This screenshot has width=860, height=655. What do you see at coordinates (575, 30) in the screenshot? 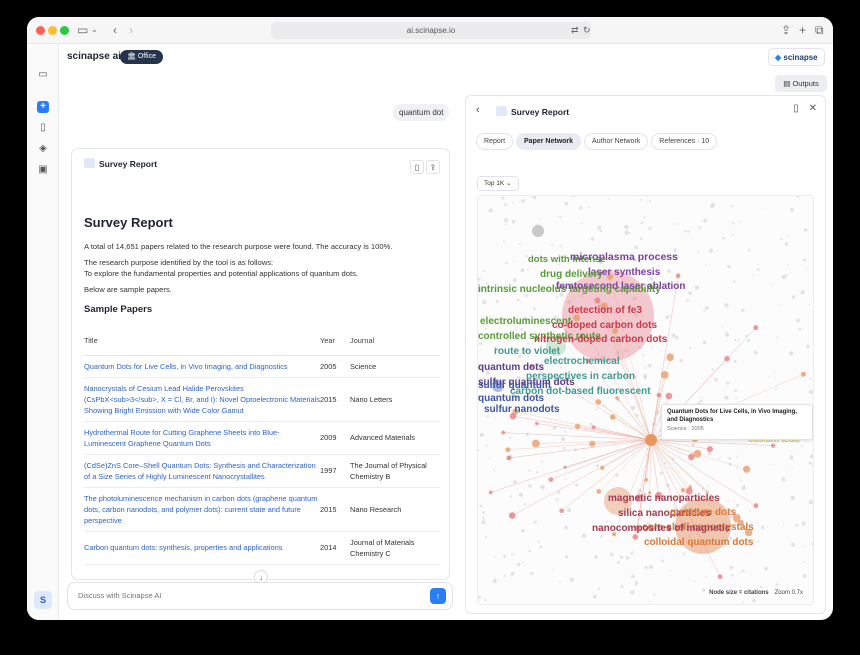
I see `translate-icon: ⇄` at bounding box center [575, 30].